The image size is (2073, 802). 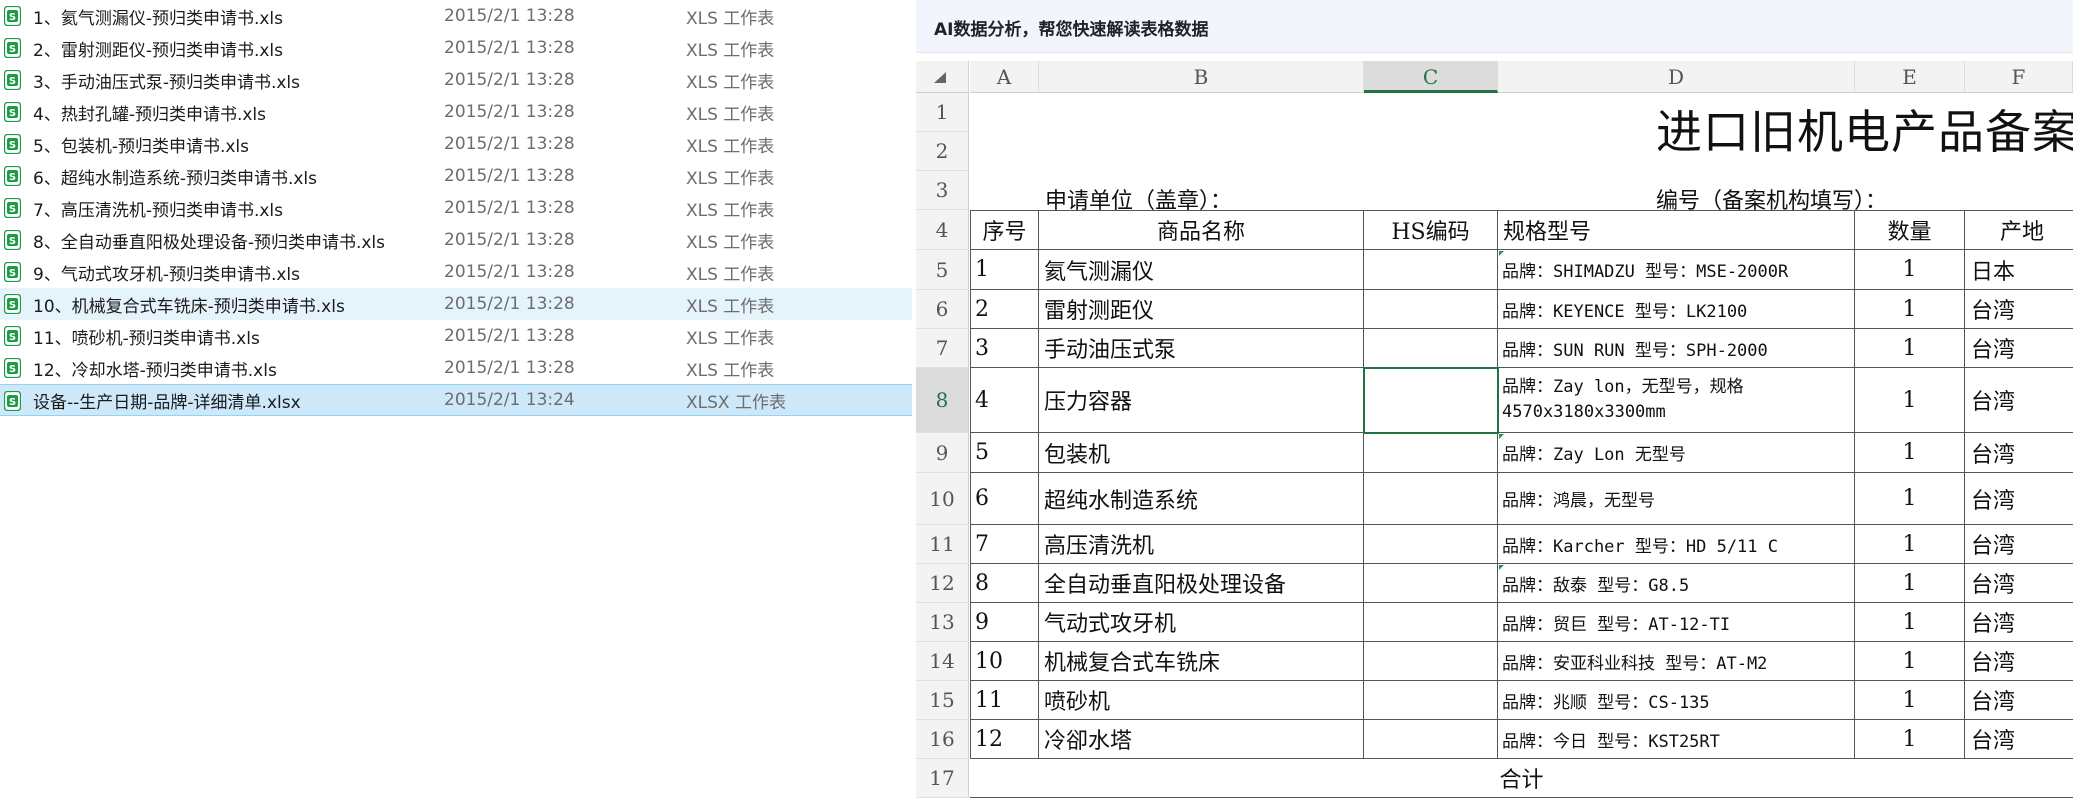 I want to click on cell-seq: 9, so click(x=1004, y=622).